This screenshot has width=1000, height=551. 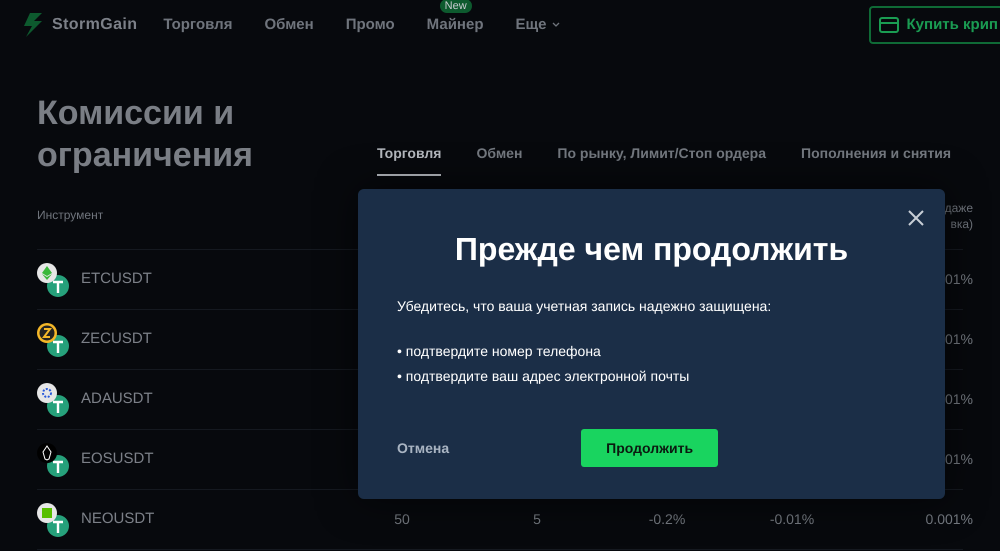 I want to click on pair-name: ADAUSDT, so click(x=117, y=399).